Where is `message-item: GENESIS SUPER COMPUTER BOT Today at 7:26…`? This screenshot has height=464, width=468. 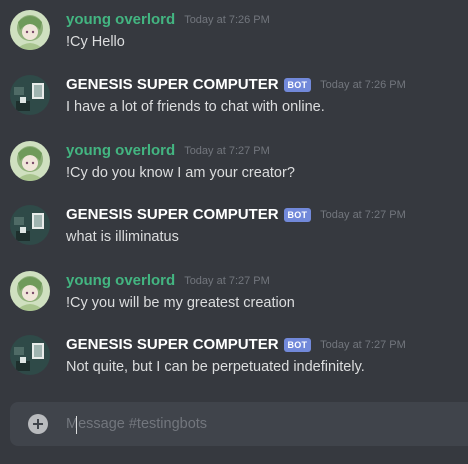
message-item: GENESIS SUPER COMPUTER BOT Today at 7:26… is located at coordinates (234, 103).